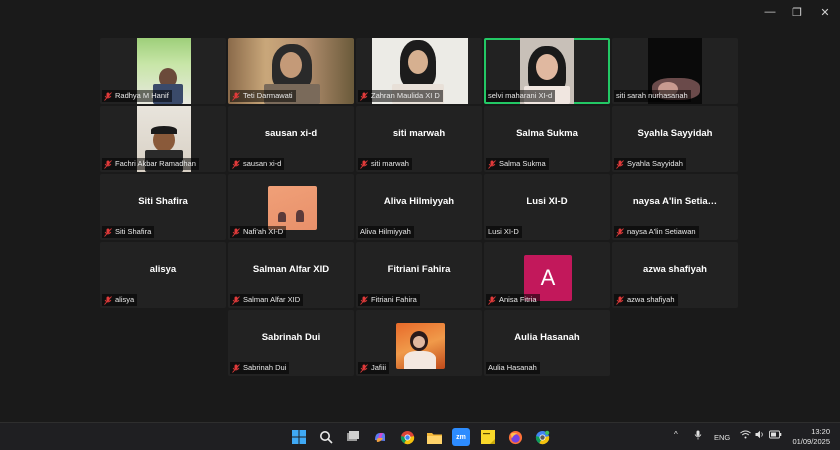 The image size is (840, 450). Describe the element at coordinates (760, 435) in the screenshot. I see `speaker-icon` at that location.